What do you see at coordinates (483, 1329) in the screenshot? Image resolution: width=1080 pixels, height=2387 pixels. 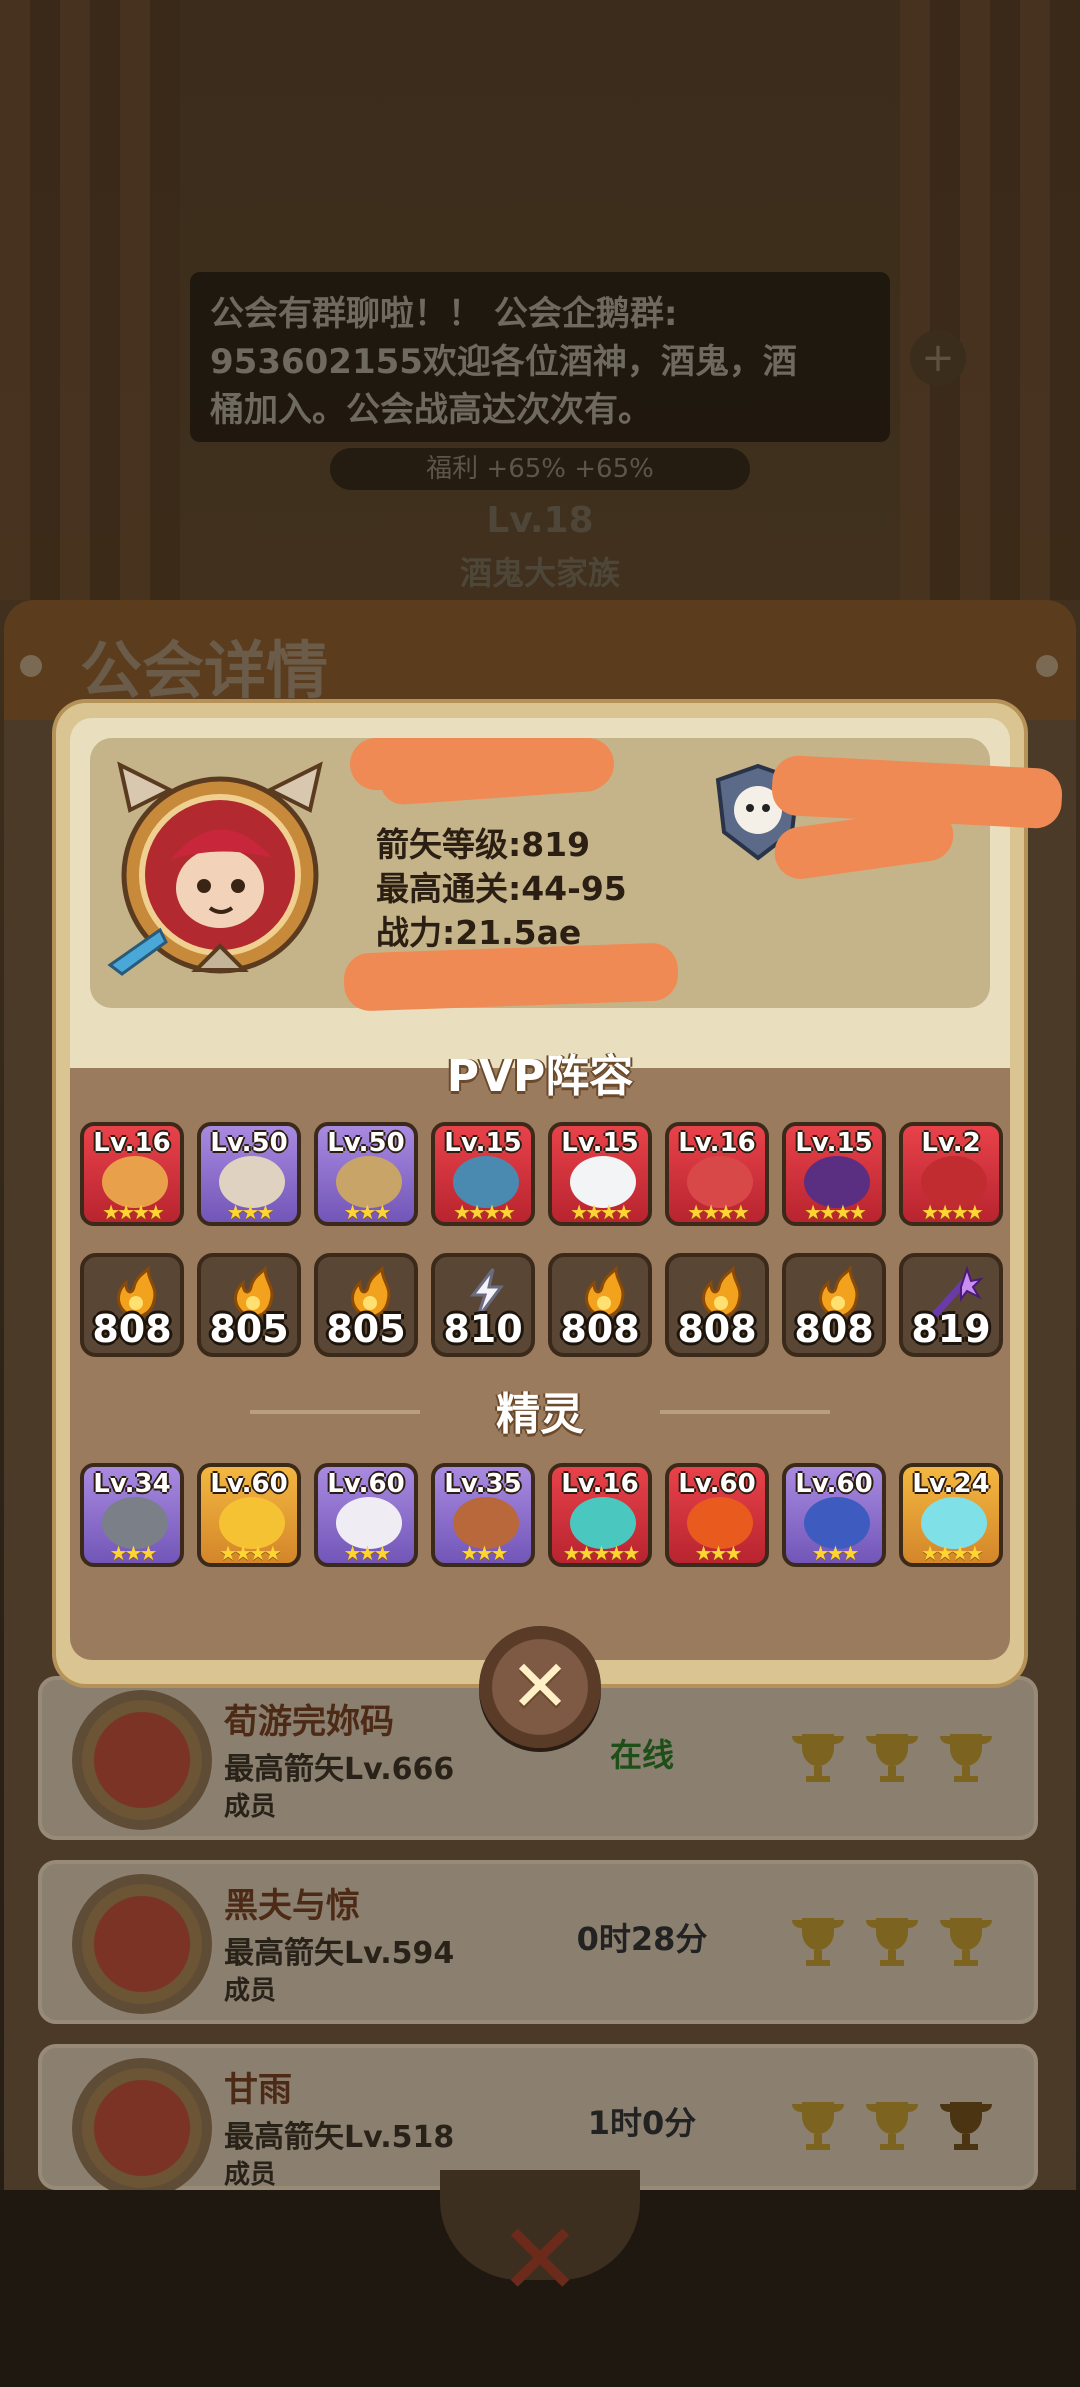 I see `gear-level: 810` at bounding box center [483, 1329].